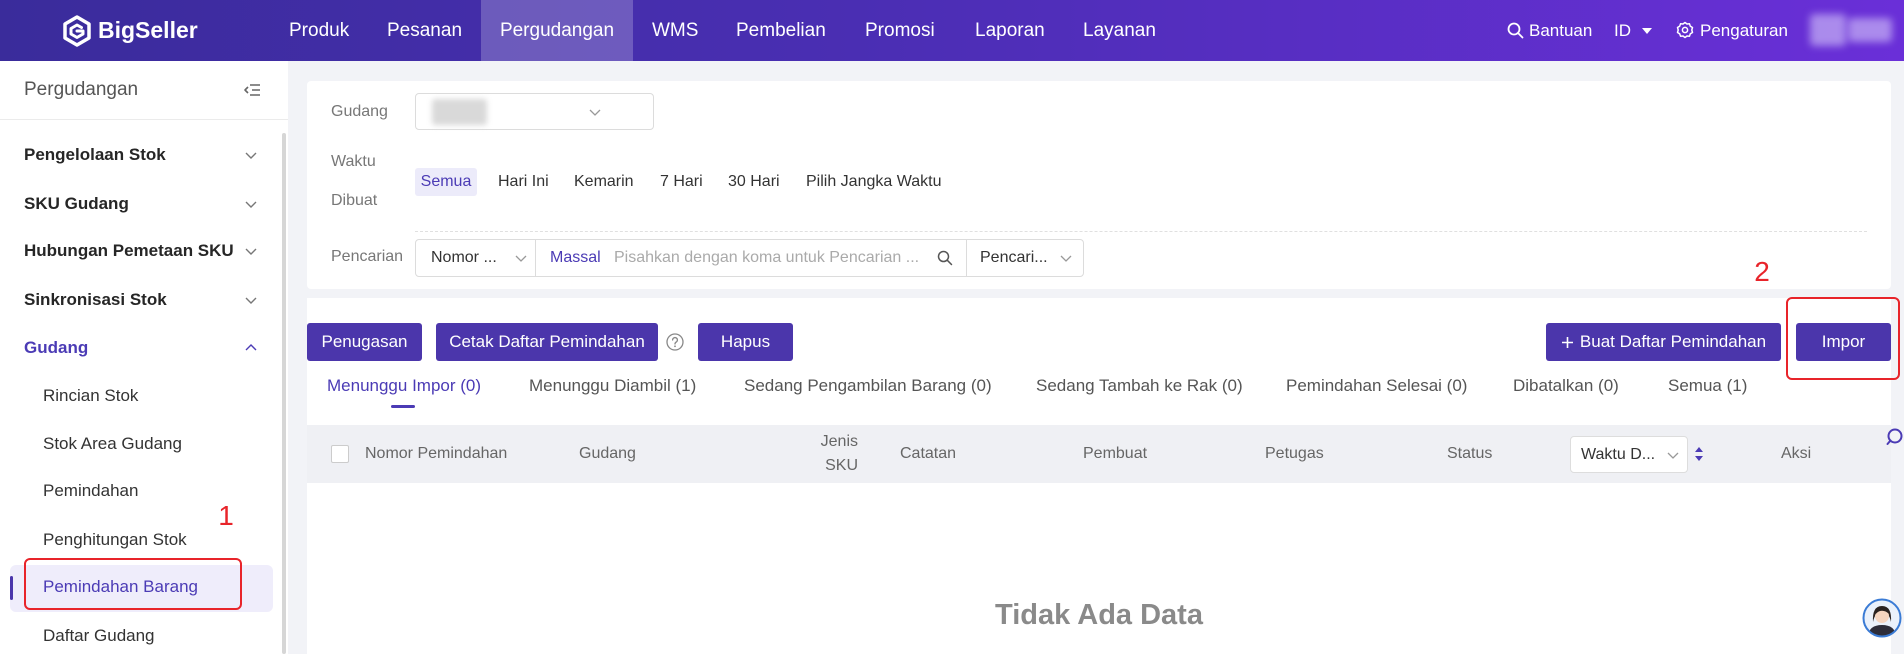 The image size is (1904, 654). I want to click on nav-item-pergudangan: Pergudangan, so click(557, 30).